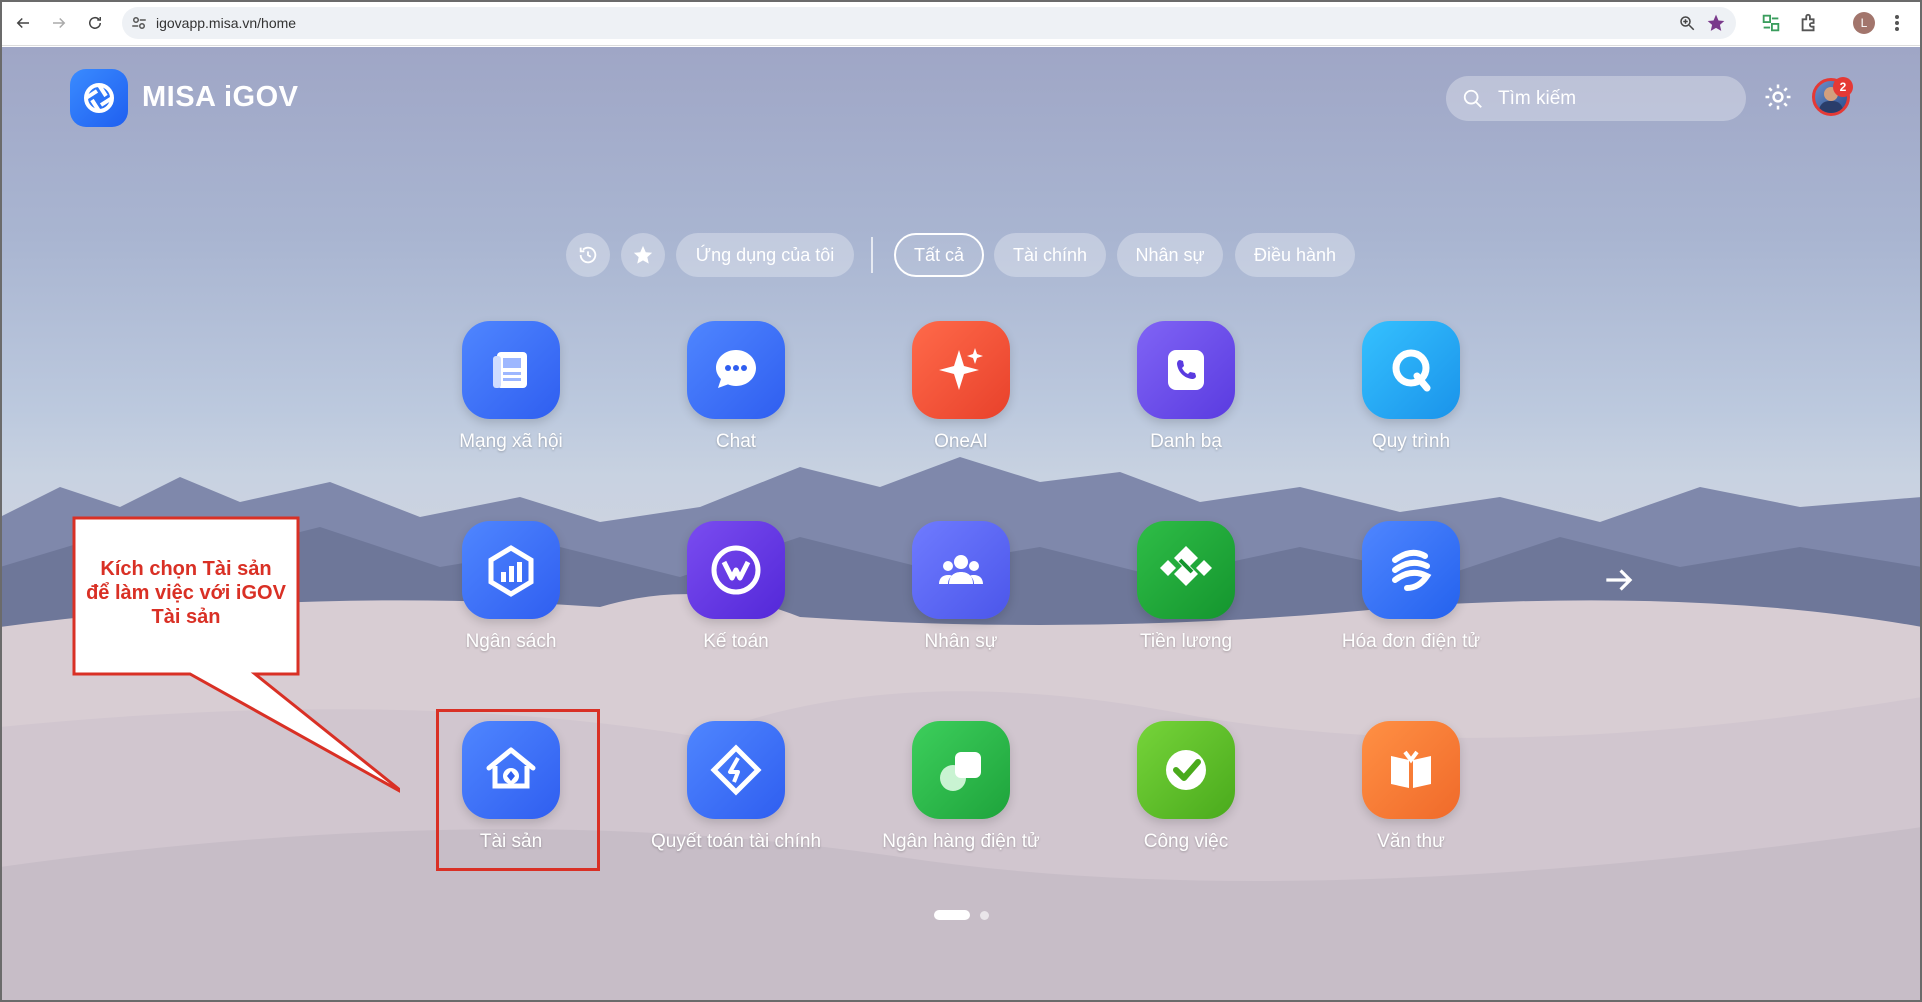 This screenshot has width=1922, height=1002. What do you see at coordinates (929, 23) in the screenshot?
I see `address-bar: igovapp.misa.vn/home` at bounding box center [929, 23].